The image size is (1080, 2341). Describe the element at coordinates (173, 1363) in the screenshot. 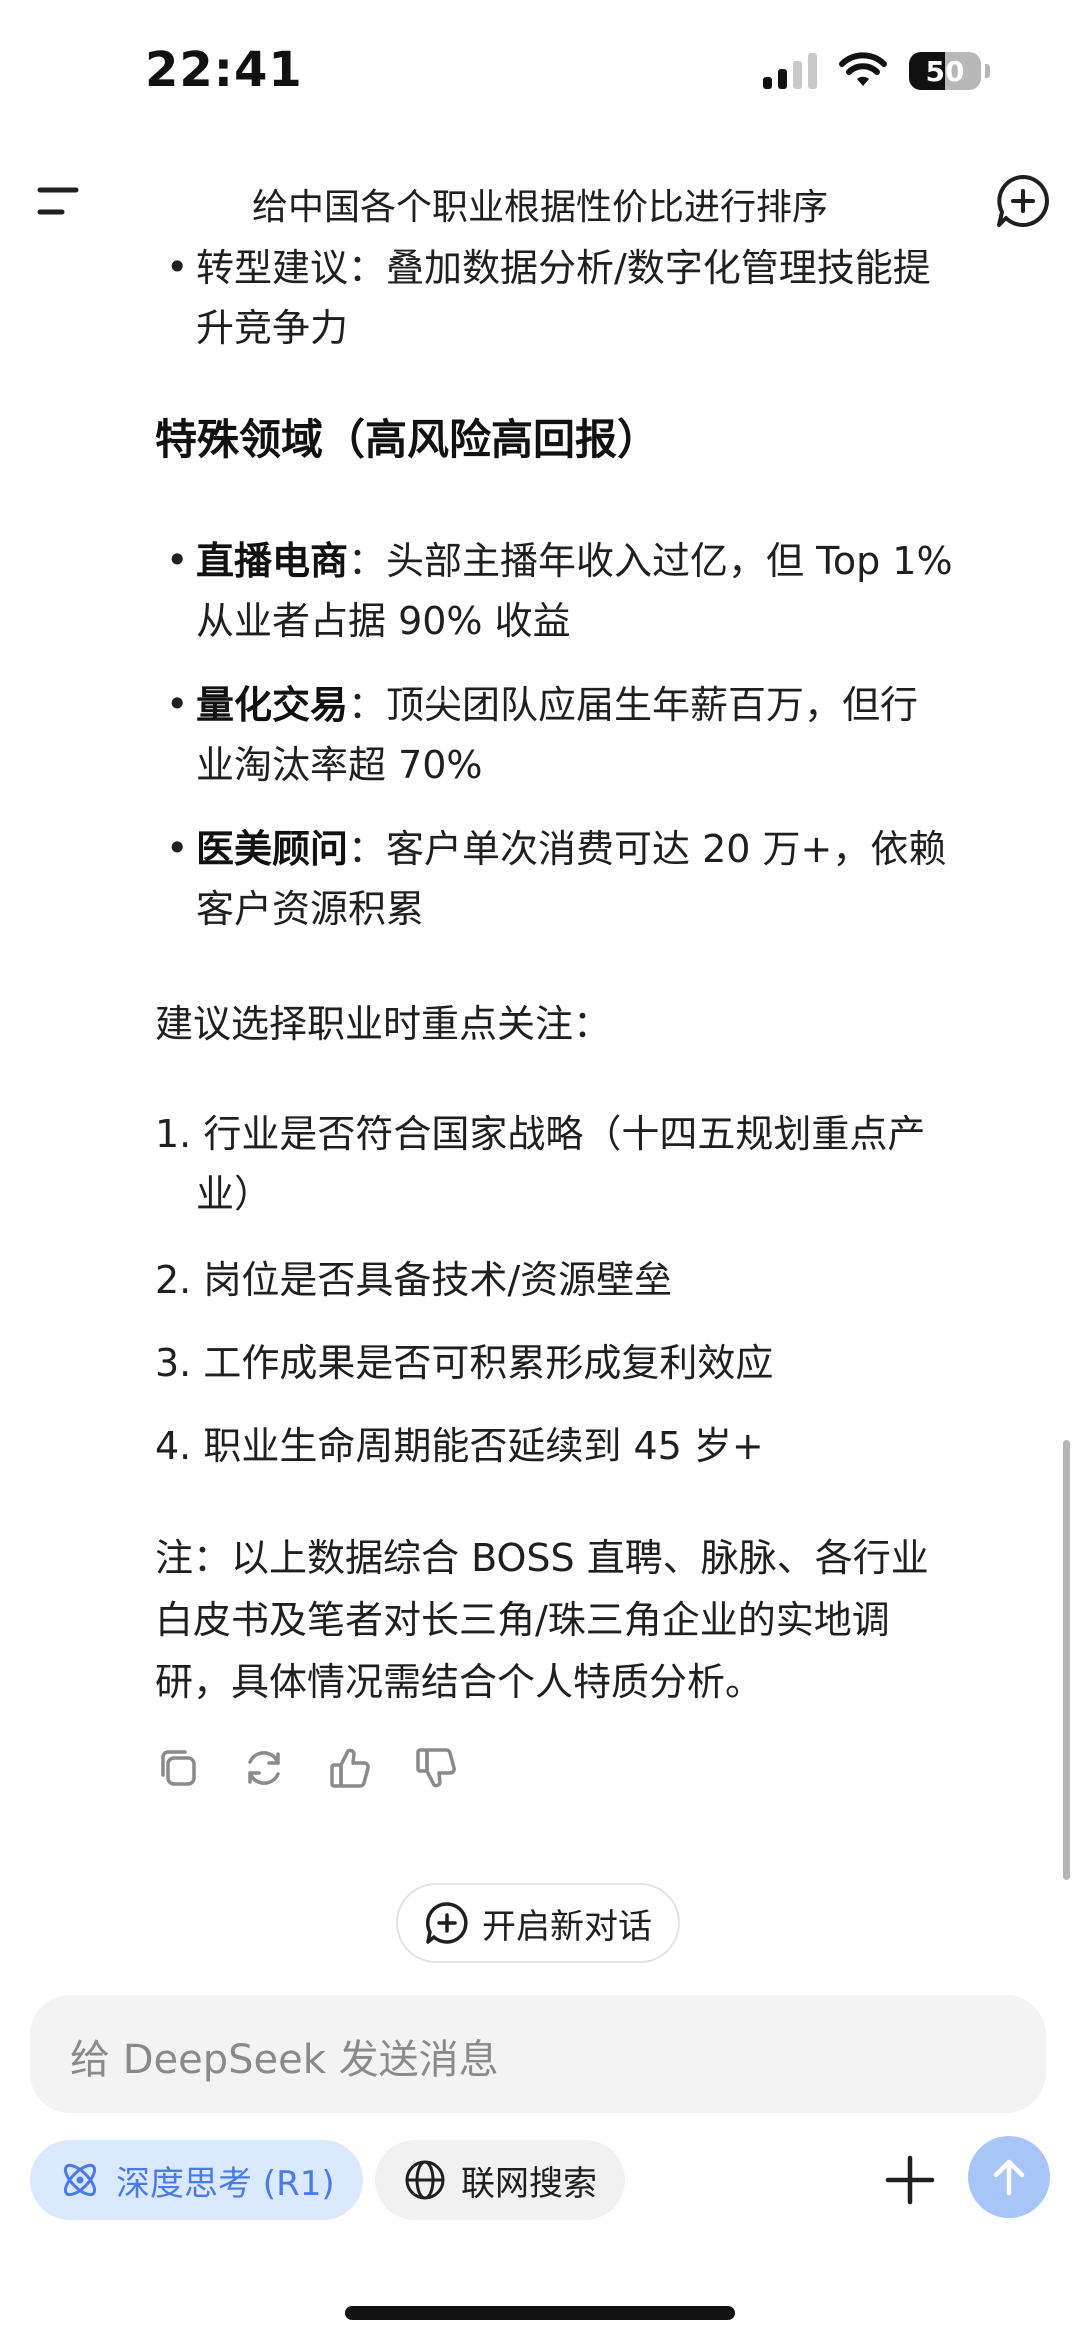

I see `item-number: 3.` at that location.